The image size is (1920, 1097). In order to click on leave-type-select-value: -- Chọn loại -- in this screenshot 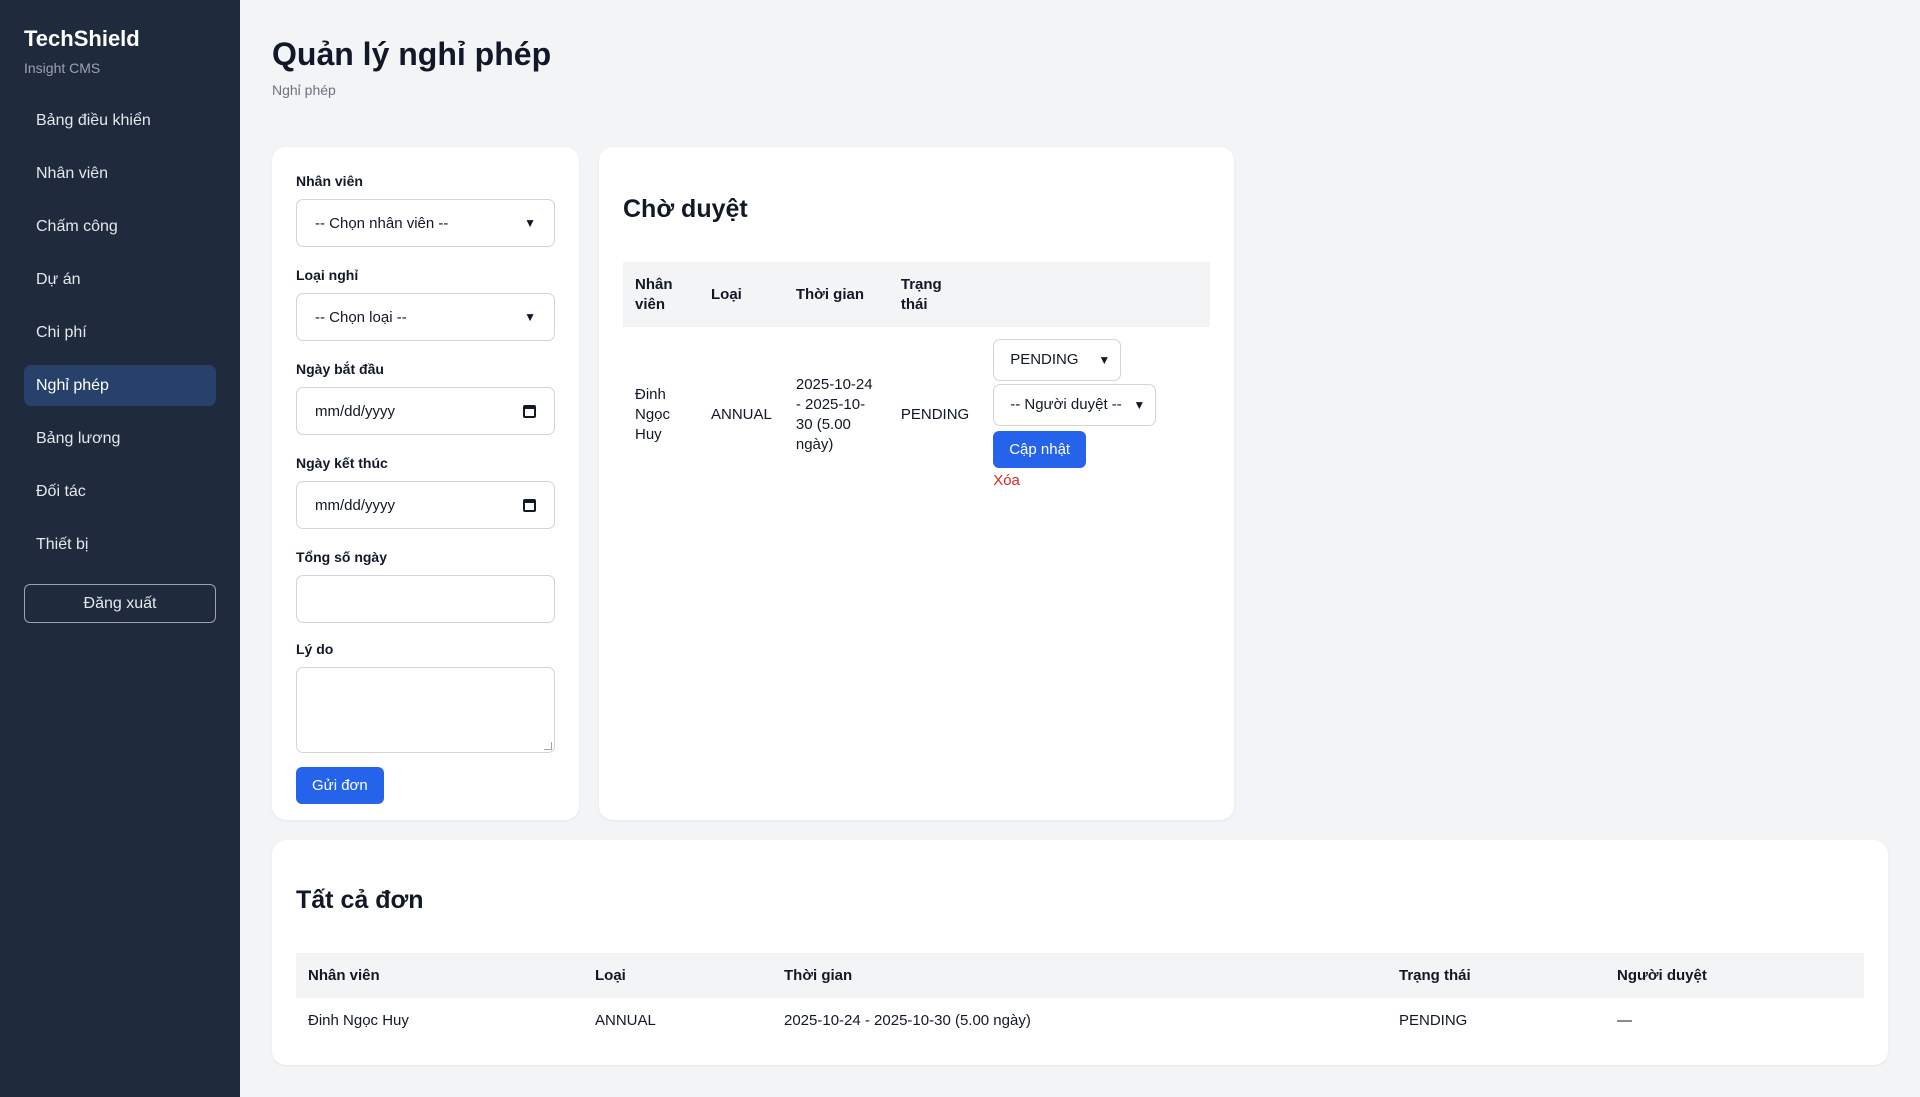, I will do `click(361, 317)`.